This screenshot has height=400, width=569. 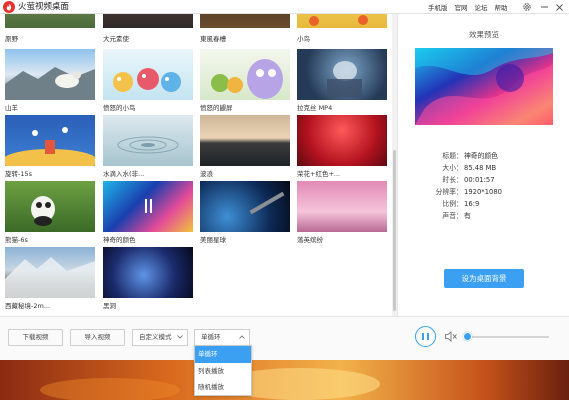 I want to click on help-link: 帮助, so click(x=501, y=7).